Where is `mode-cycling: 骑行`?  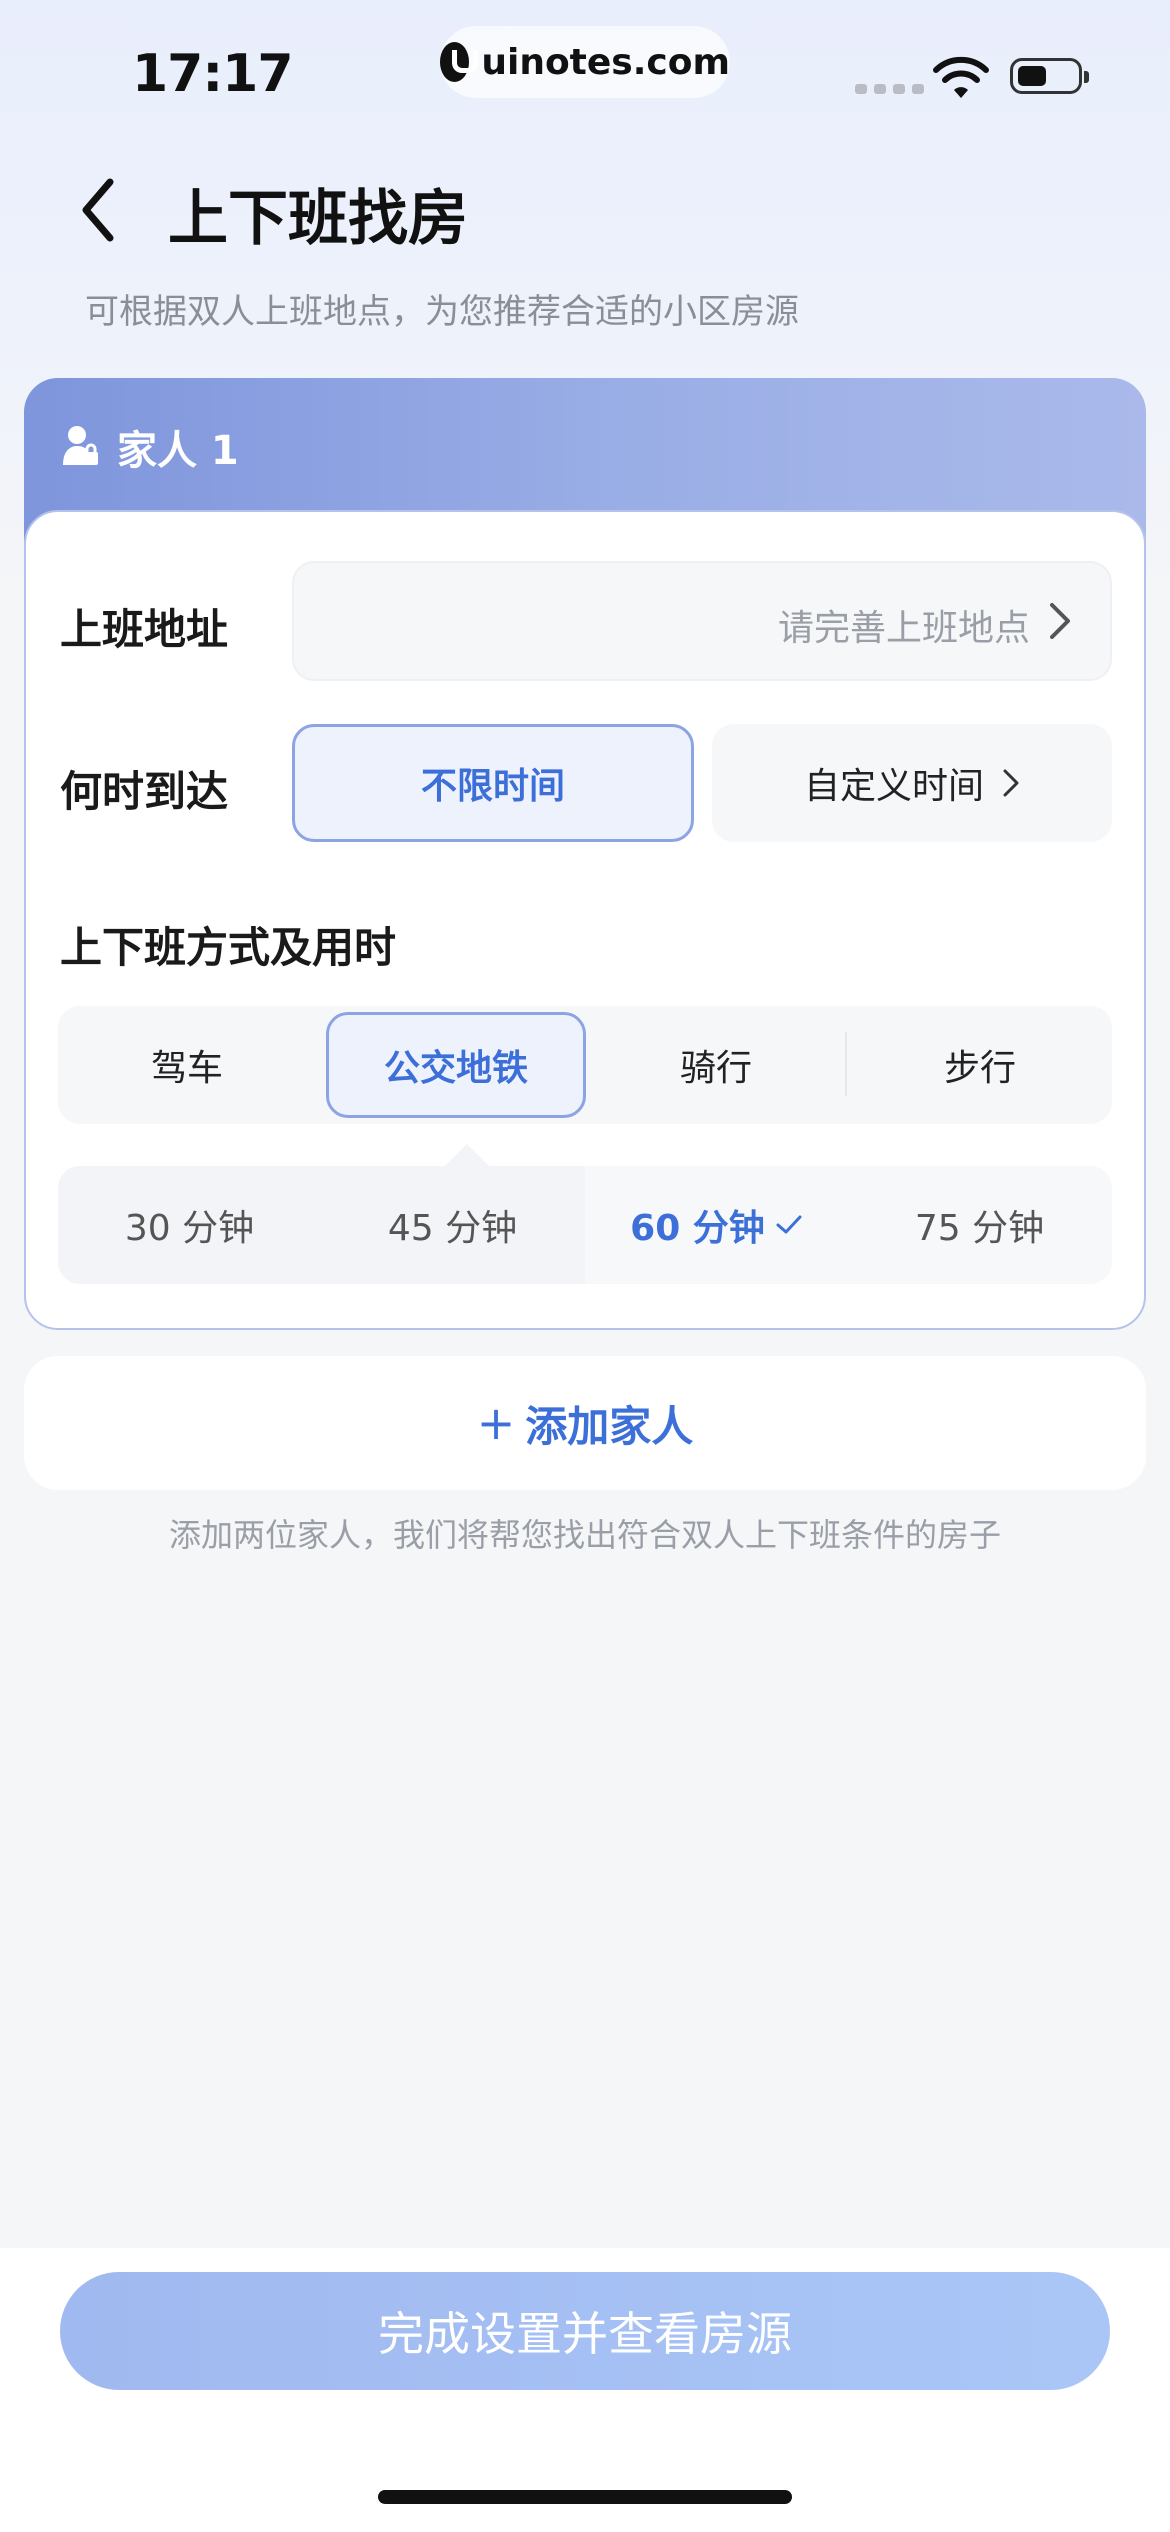 mode-cycling: 骑行 is located at coordinates (716, 1065).